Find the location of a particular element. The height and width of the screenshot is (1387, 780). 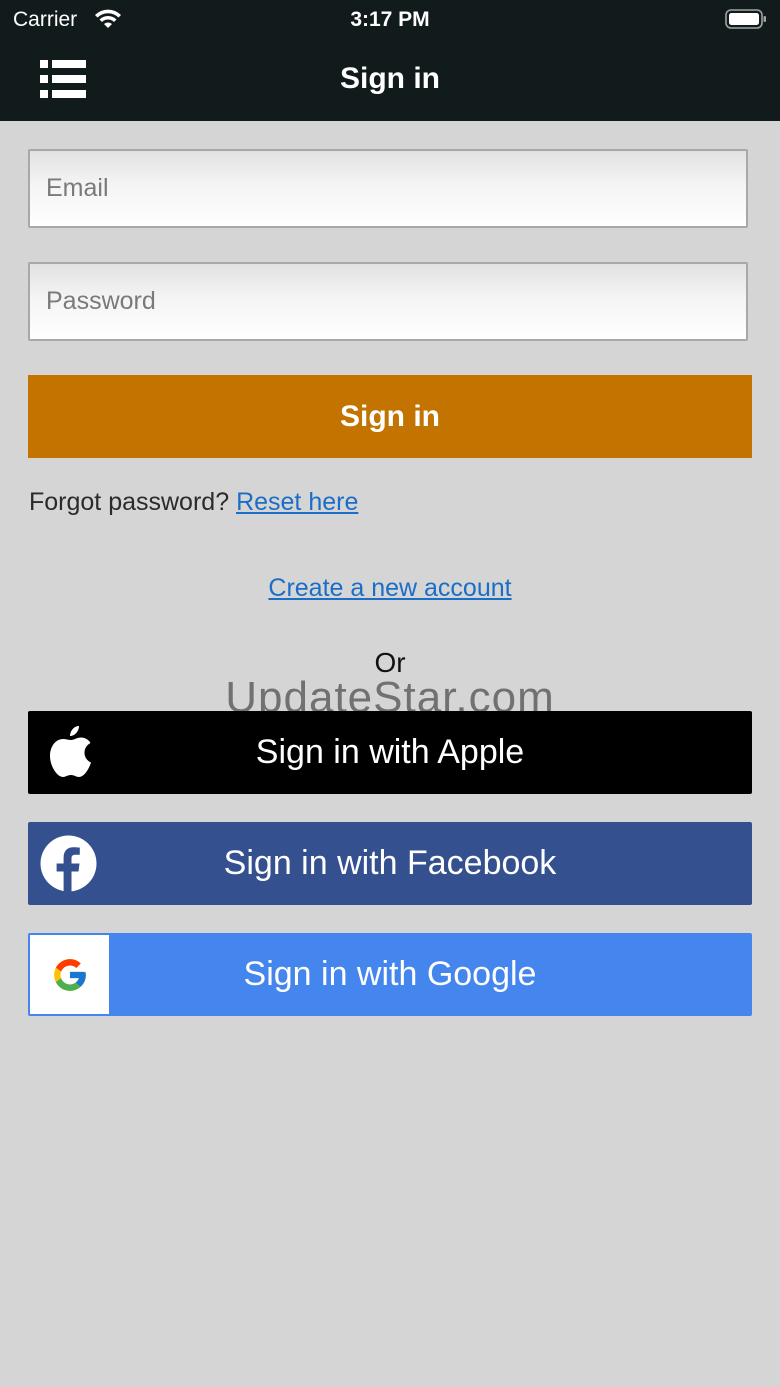

password-input is located at coordinates (395, 301).